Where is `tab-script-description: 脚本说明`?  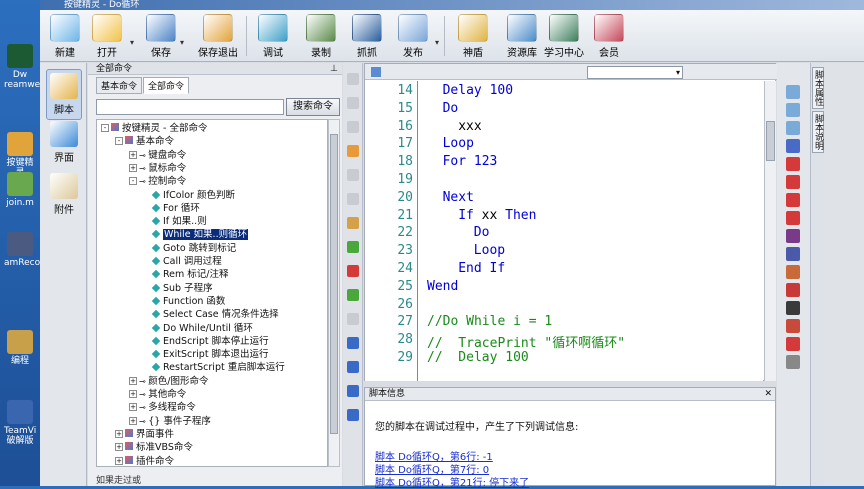 tab-script-description: 脚本说明 is located at coordinates (818, 132).